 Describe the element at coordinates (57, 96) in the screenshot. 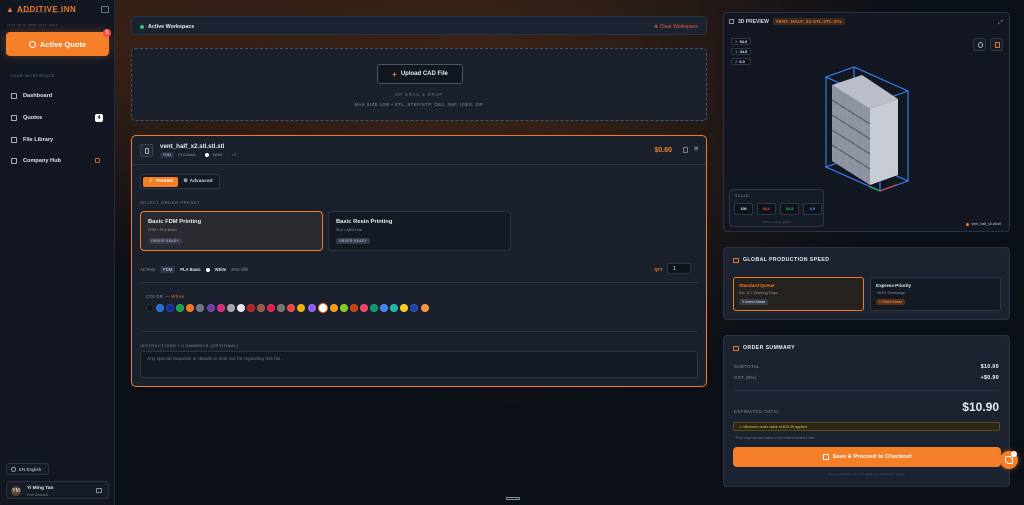

I see `sidebar-item-dashboard: Dashboard` at that location.